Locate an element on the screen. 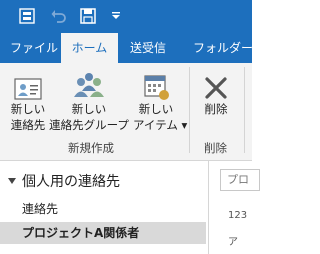 The width and height of the screenshot is (320, 254). my-contacts-header: 個人用の連絡先 is located at coordinates (64, 181).